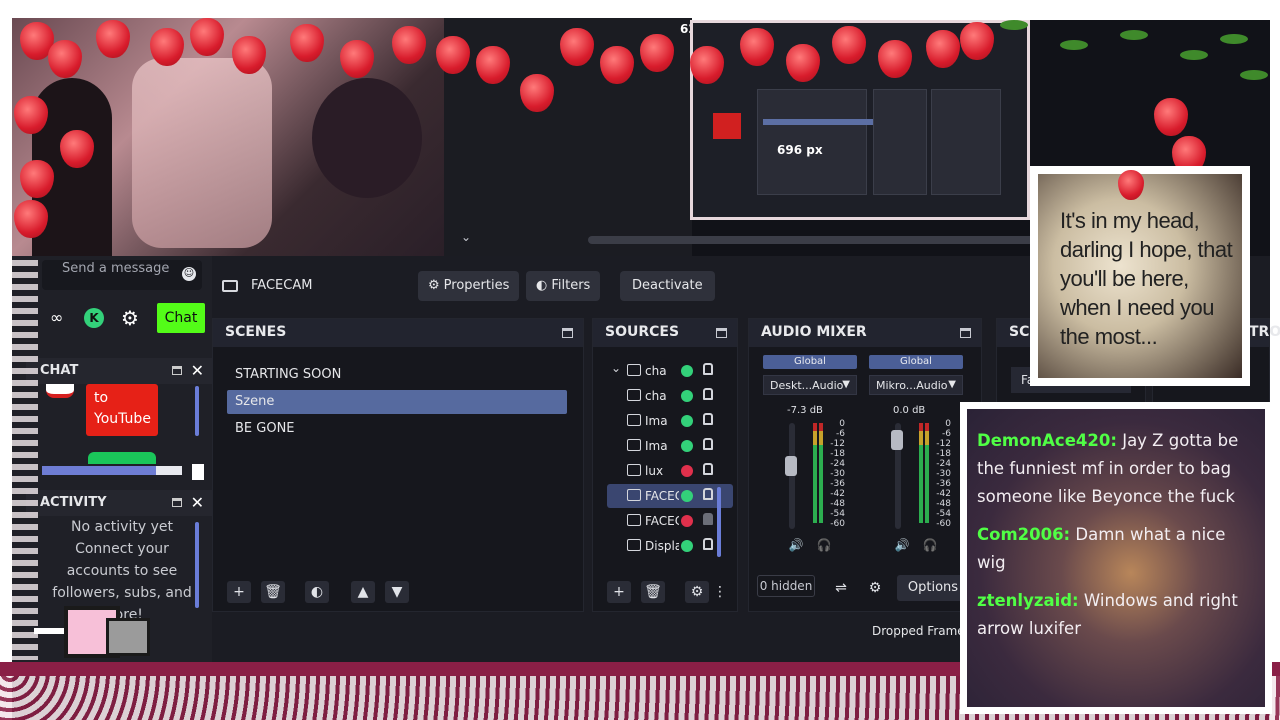 Image resolution: width=1280 pixels, height=720 pixels. What do you see at coordinates (667, 286) in the screenshot?
I see `deactivate-button: Deactivate` at bounding box center [667, 286].